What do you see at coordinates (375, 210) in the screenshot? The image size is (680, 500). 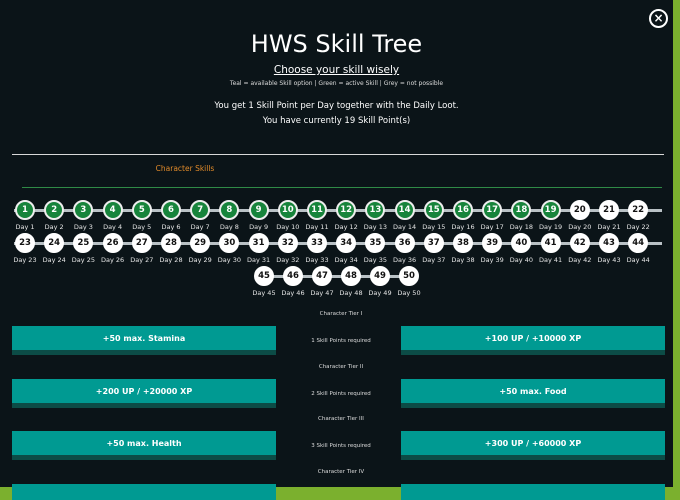 I see `day-node: 13` at bounding box center [375, 210].